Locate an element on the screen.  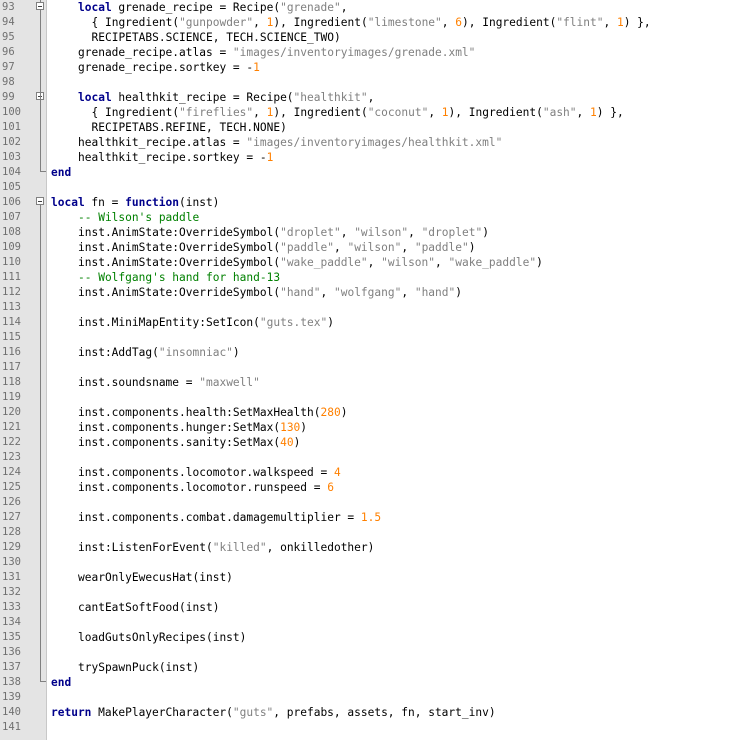
code-token: 6 is located at coordinates (330, 487).